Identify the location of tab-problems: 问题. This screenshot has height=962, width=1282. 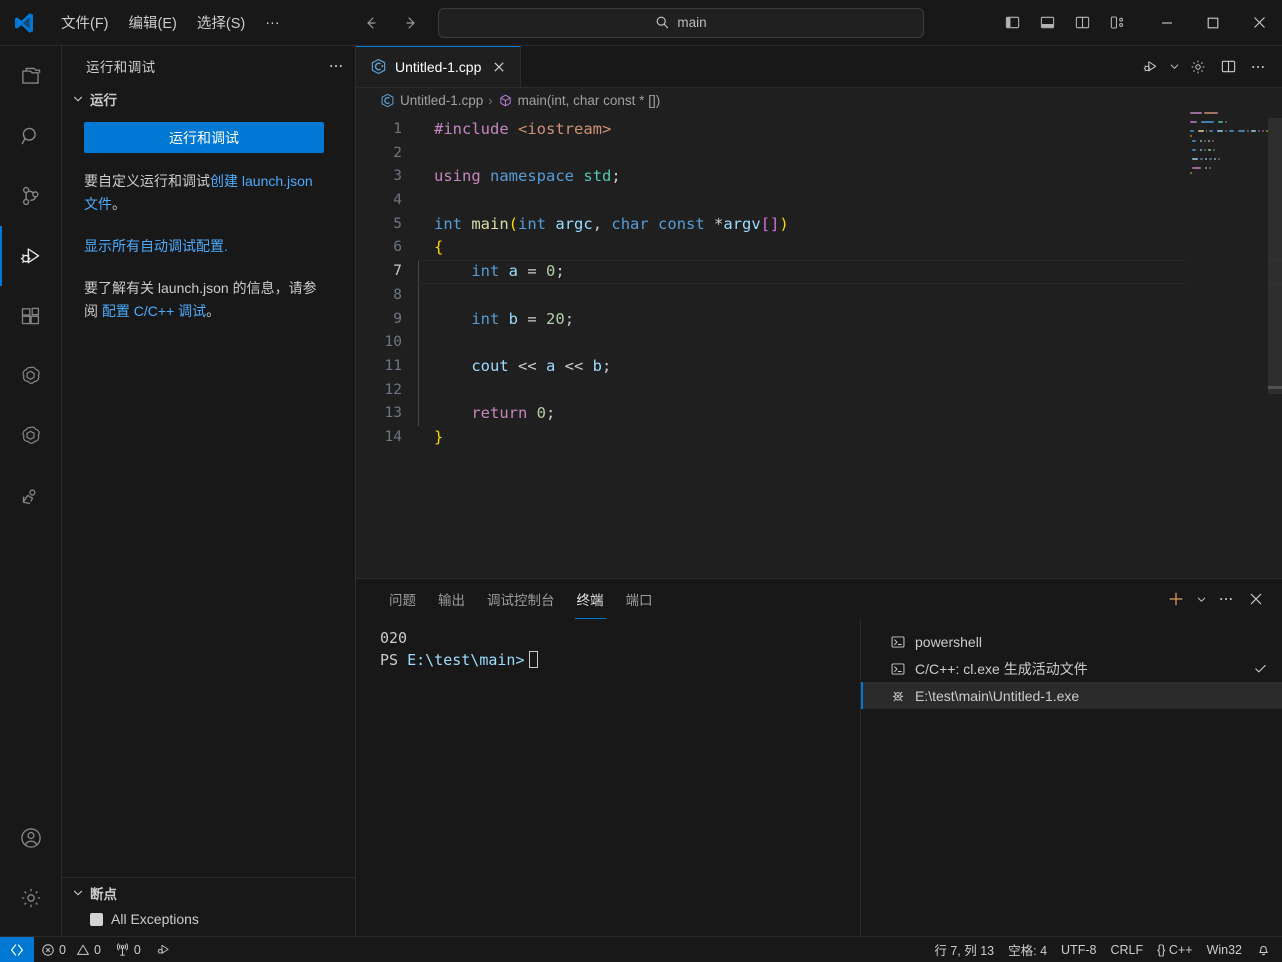
(402, 599).